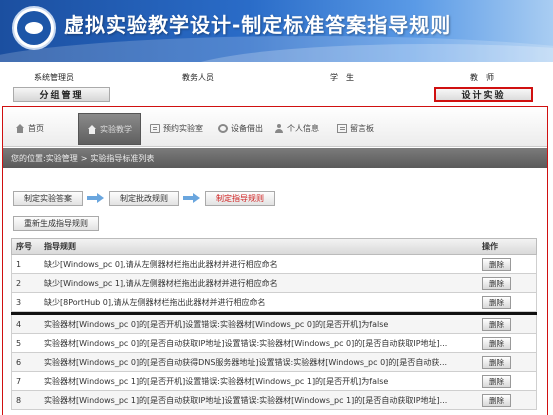  What do you see at coordinates (274, 302) in the screenshot?
I see `table-row: 3 缺少[8PortHub 0],请从左侧器材栏拖出此器材并进行相应命名 删除` at bounding box center [274, 302].